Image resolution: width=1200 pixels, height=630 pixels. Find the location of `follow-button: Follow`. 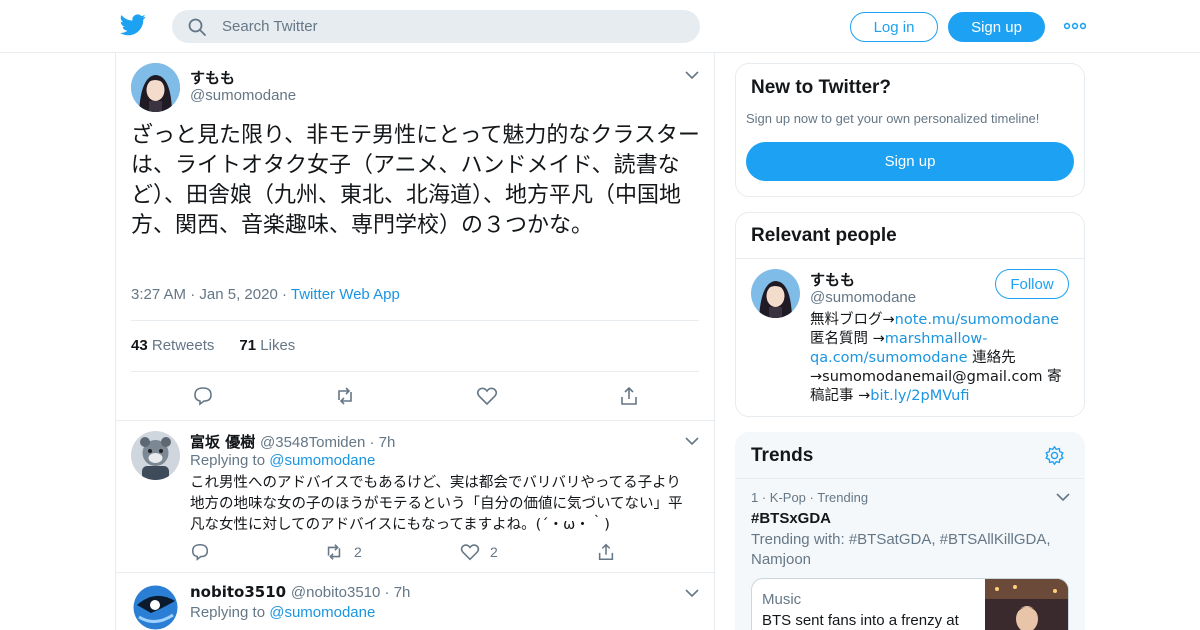

follow-button: Follow is located at coordinates (1032, 284).